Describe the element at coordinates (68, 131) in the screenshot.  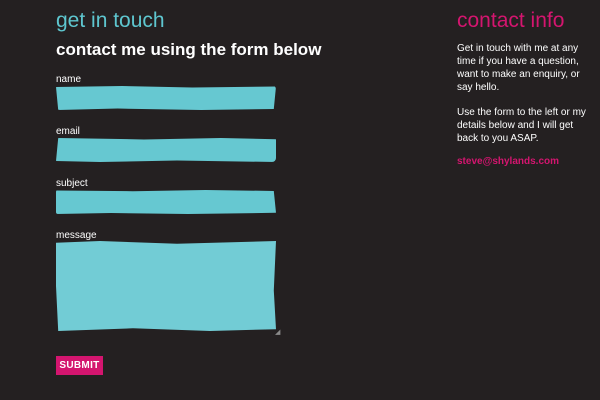
I see `email-label: email` at that location.